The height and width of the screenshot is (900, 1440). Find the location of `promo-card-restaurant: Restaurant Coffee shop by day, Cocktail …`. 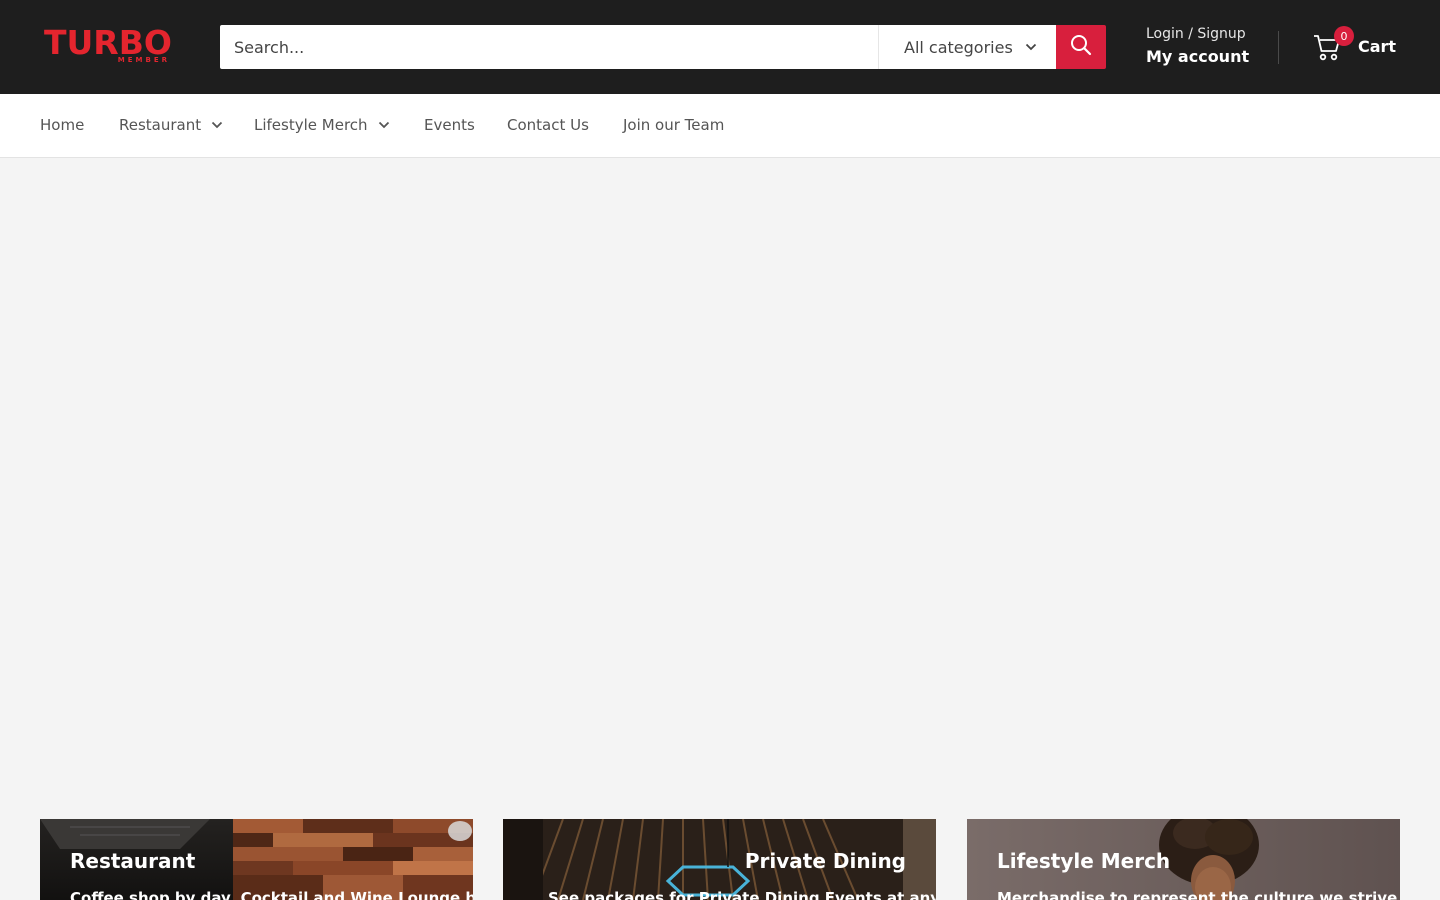

promo-card-restaurant: Restaurant Coffee shop by day, Cocktail … is located at coordinates (256, 859).